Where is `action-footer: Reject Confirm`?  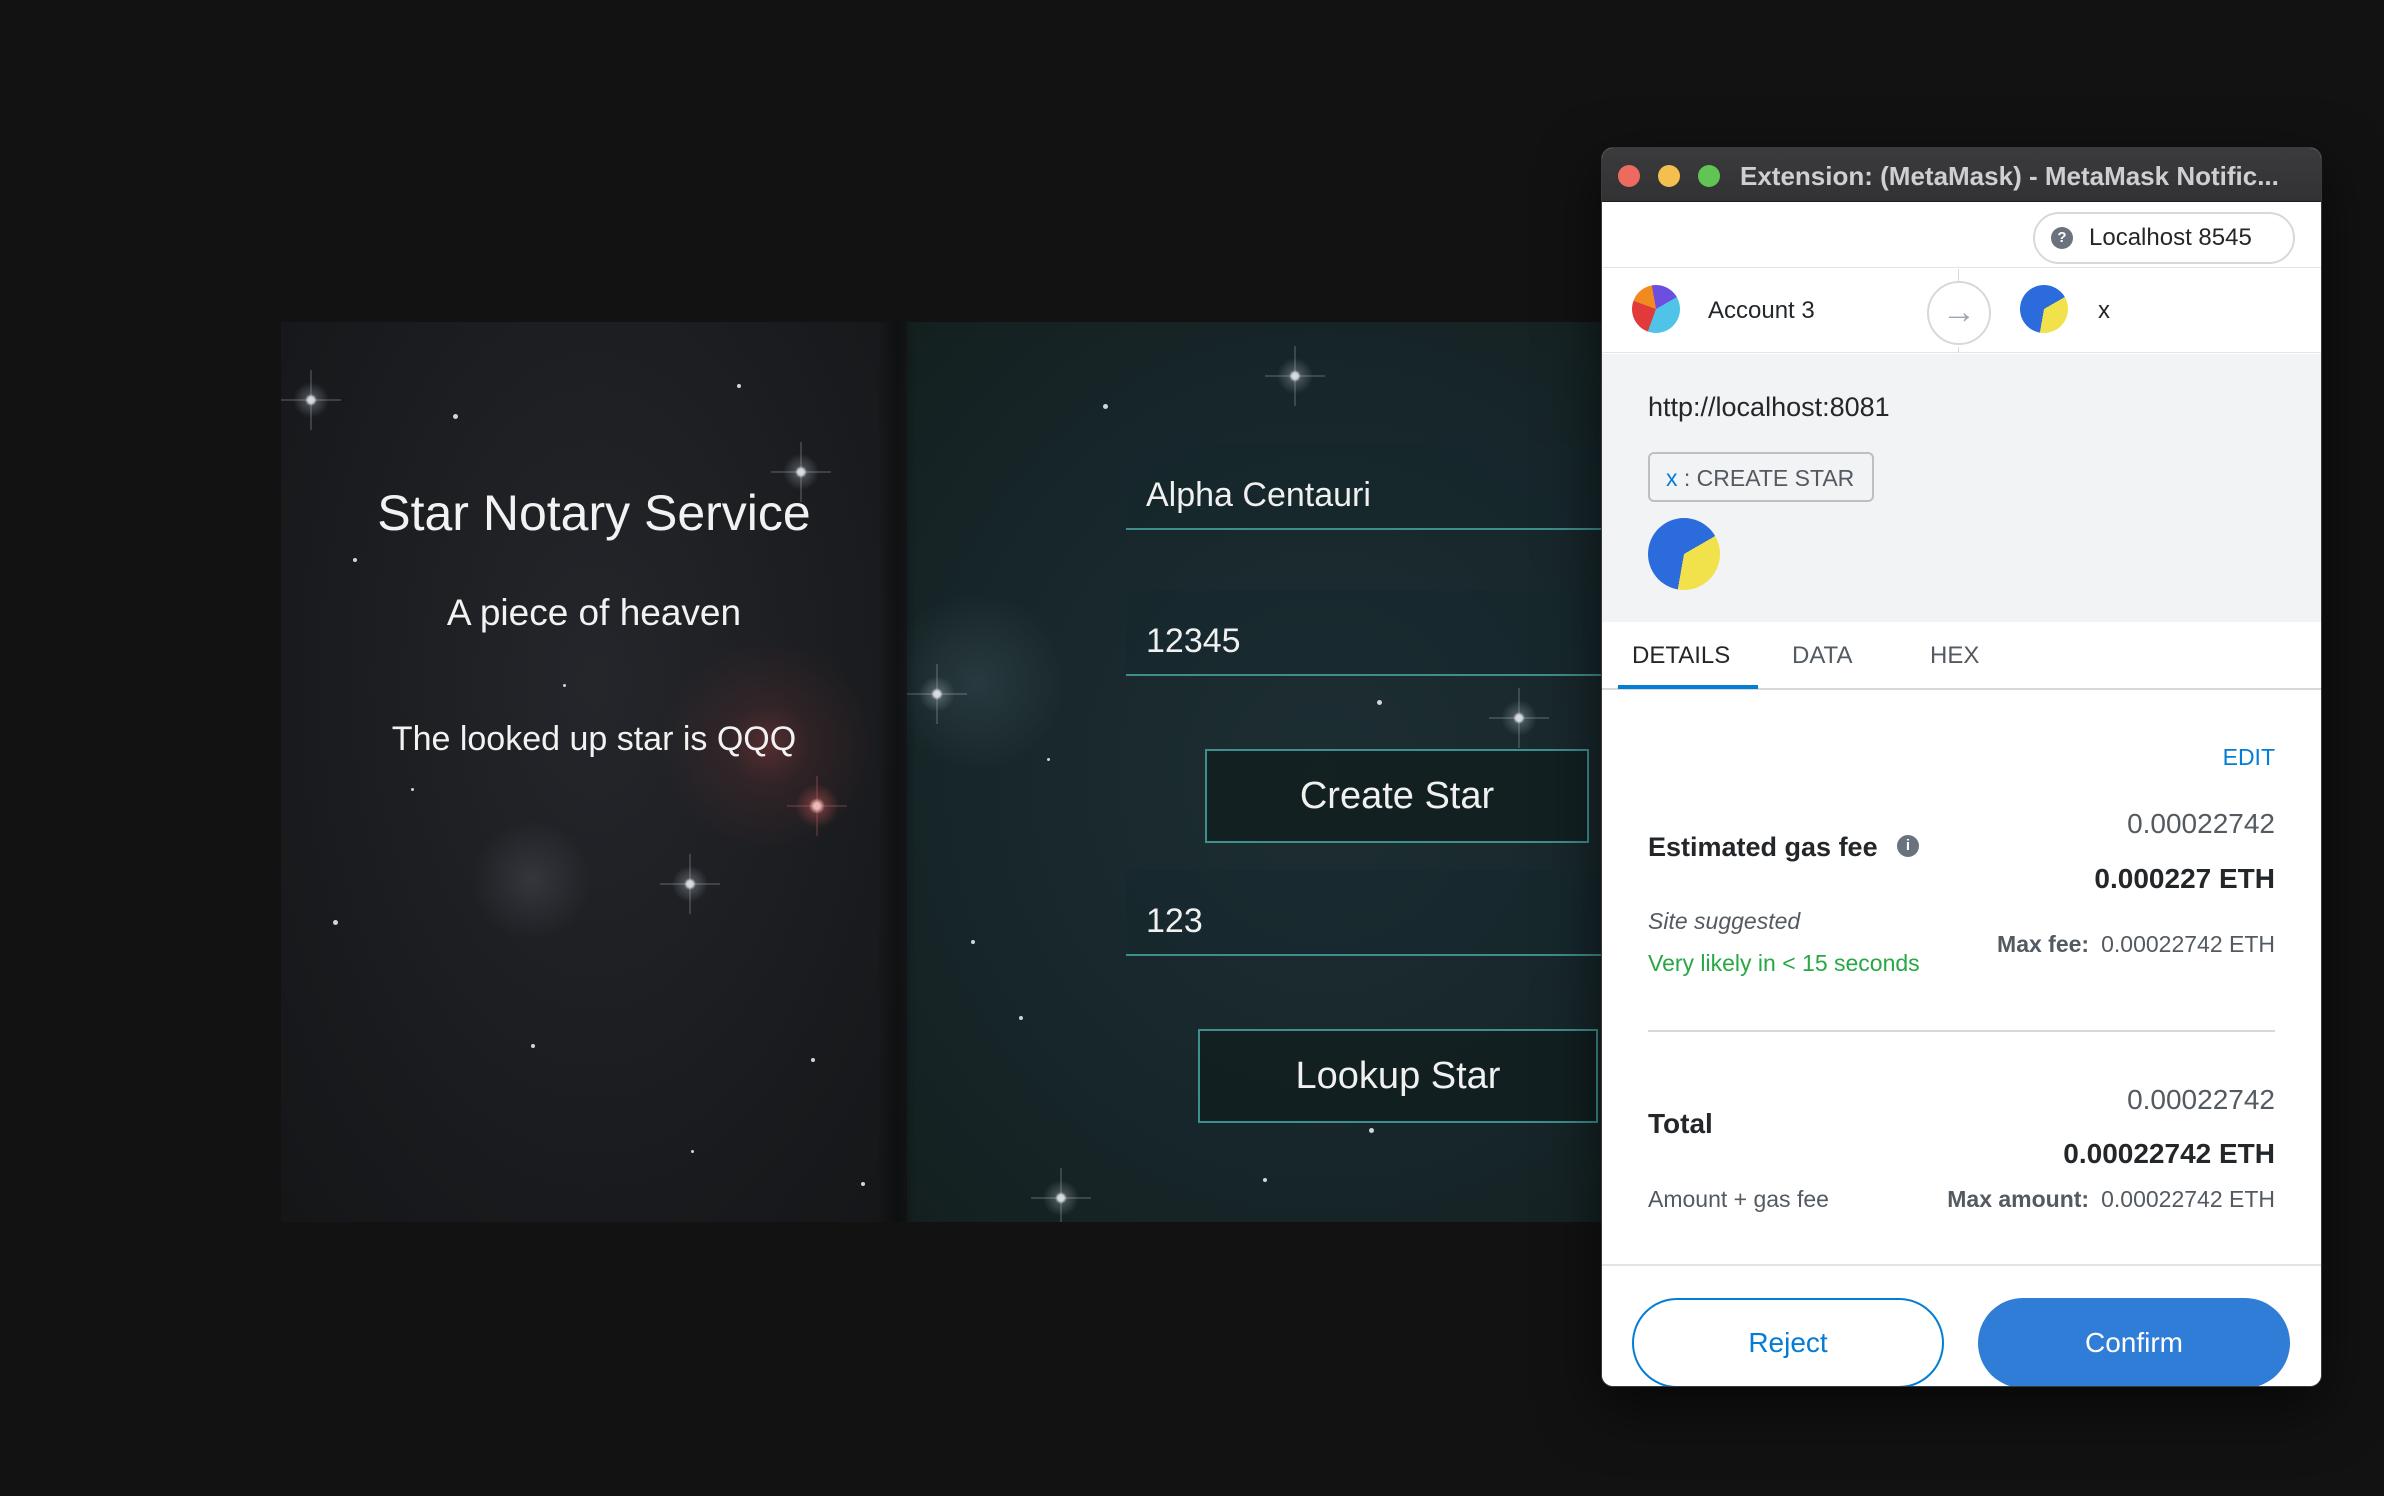 action-footer: Reject Confirm is located at coordinates (1961, 1325).